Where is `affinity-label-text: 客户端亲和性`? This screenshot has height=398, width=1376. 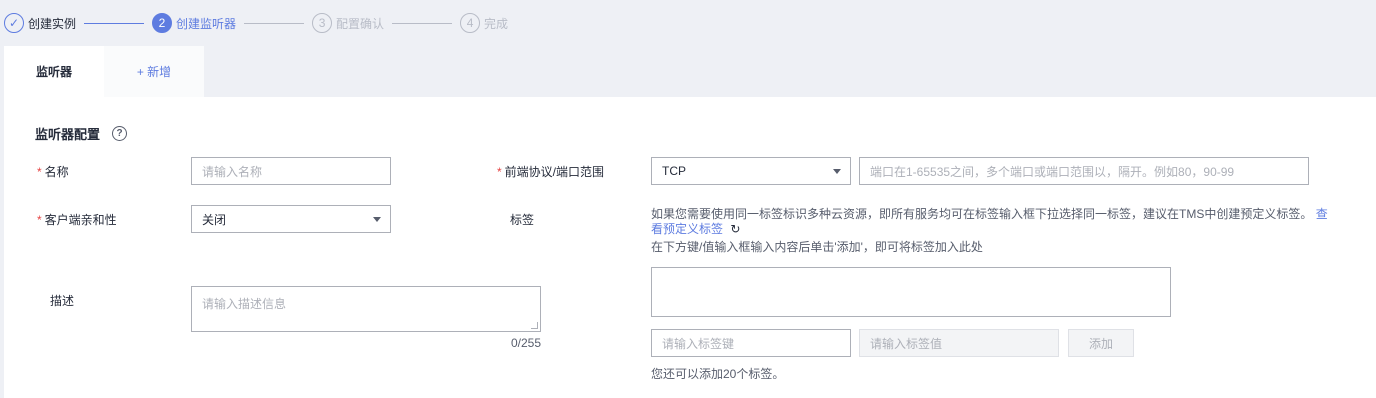 affinity-label-text: 客户端亲和性 is located at coordinates (80, 220).